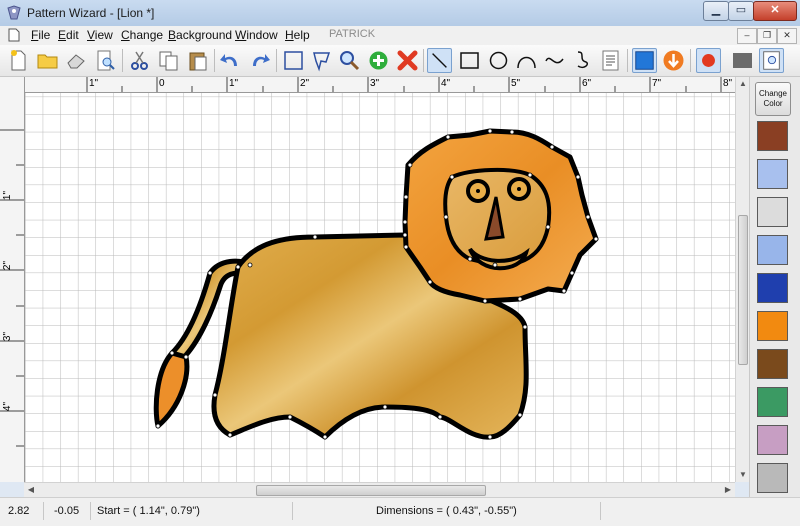  Describe the element at coordinates (230, 60) in the screenshot. I see `undo-icon` at that location.